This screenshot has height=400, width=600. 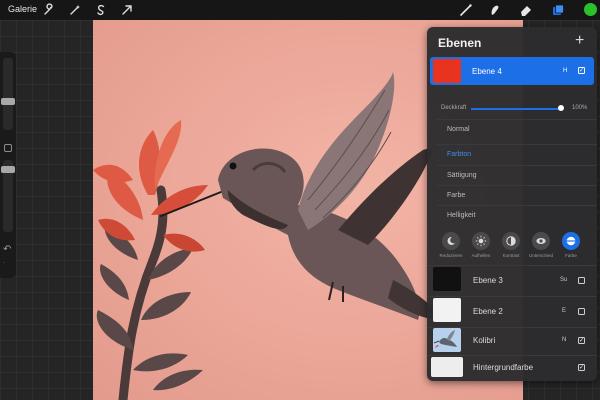 What do you see at coordinates (8, 148) in the screenshot?
I see `modify-button` at bounding box center [8, 148].